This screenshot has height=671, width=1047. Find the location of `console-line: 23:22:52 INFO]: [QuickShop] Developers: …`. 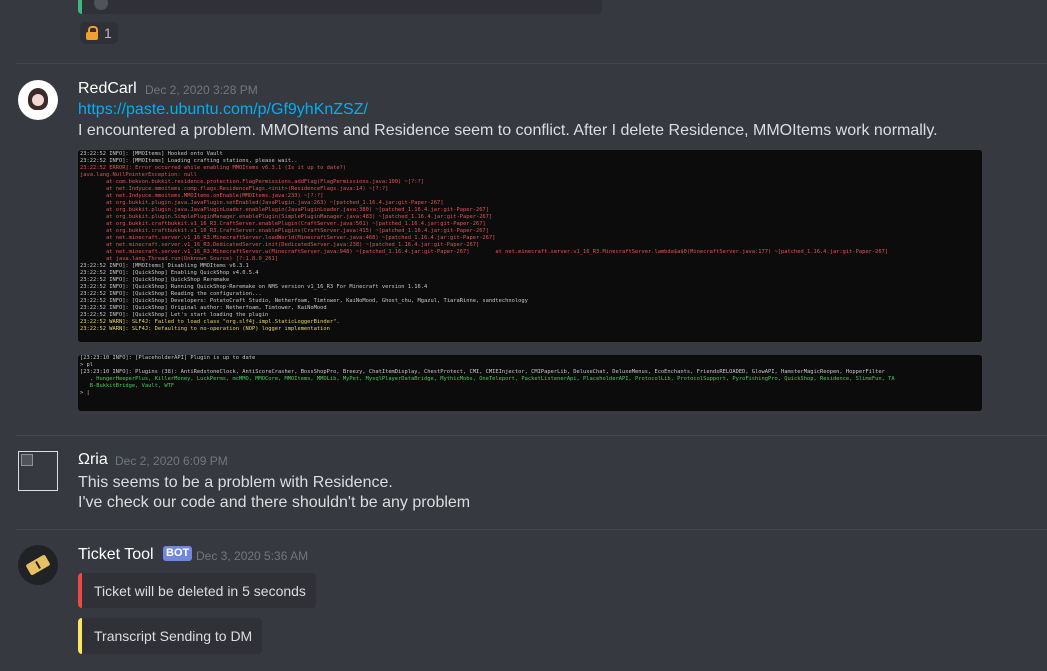

console-line: 23:22:52 INFO]: [QuickShop] Developers: … is located at coordinates (304, 301).